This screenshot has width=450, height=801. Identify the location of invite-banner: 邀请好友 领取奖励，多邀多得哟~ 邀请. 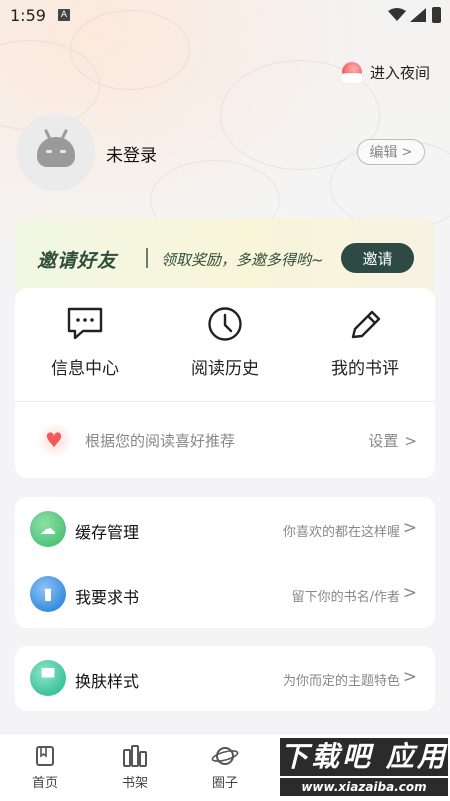
(225, 258).